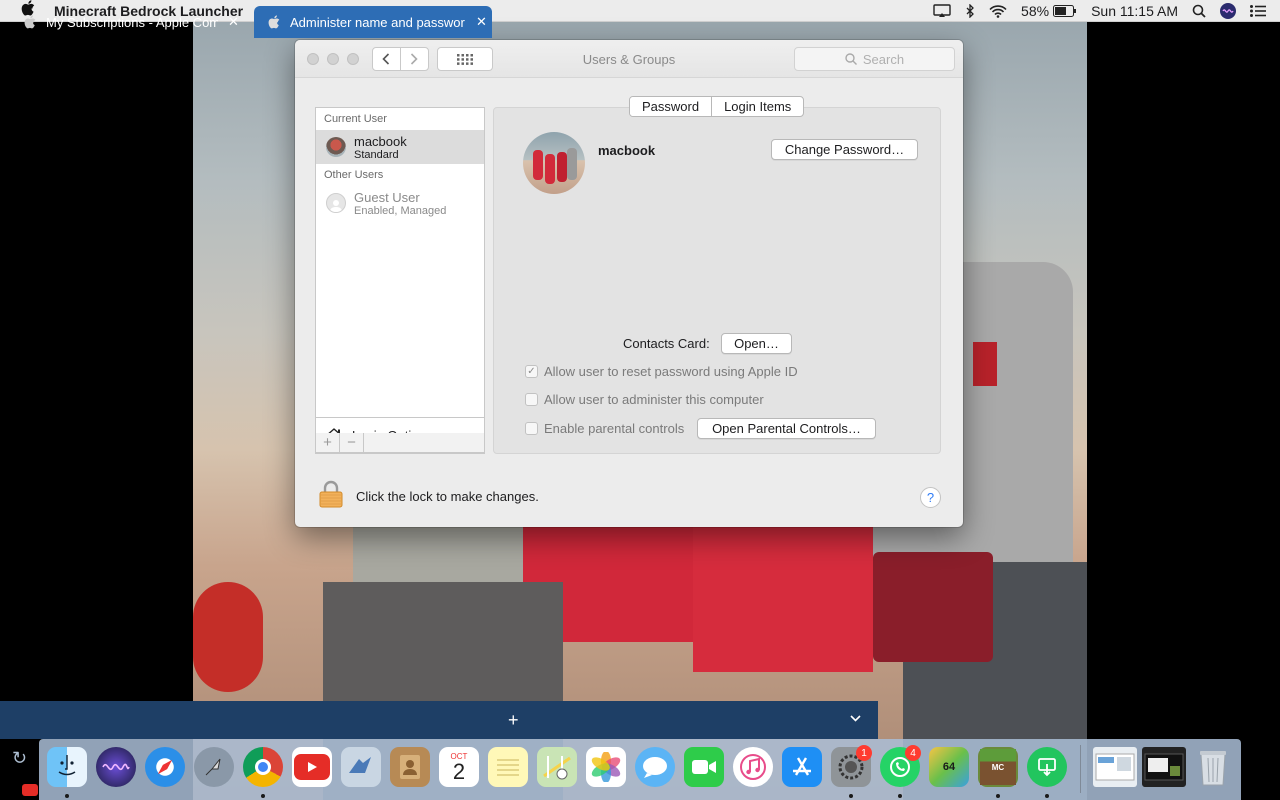  What do you see at coordinates (312, 767) in the screenshot?
I see `youtube-icon` at bounding box center [312, 767].